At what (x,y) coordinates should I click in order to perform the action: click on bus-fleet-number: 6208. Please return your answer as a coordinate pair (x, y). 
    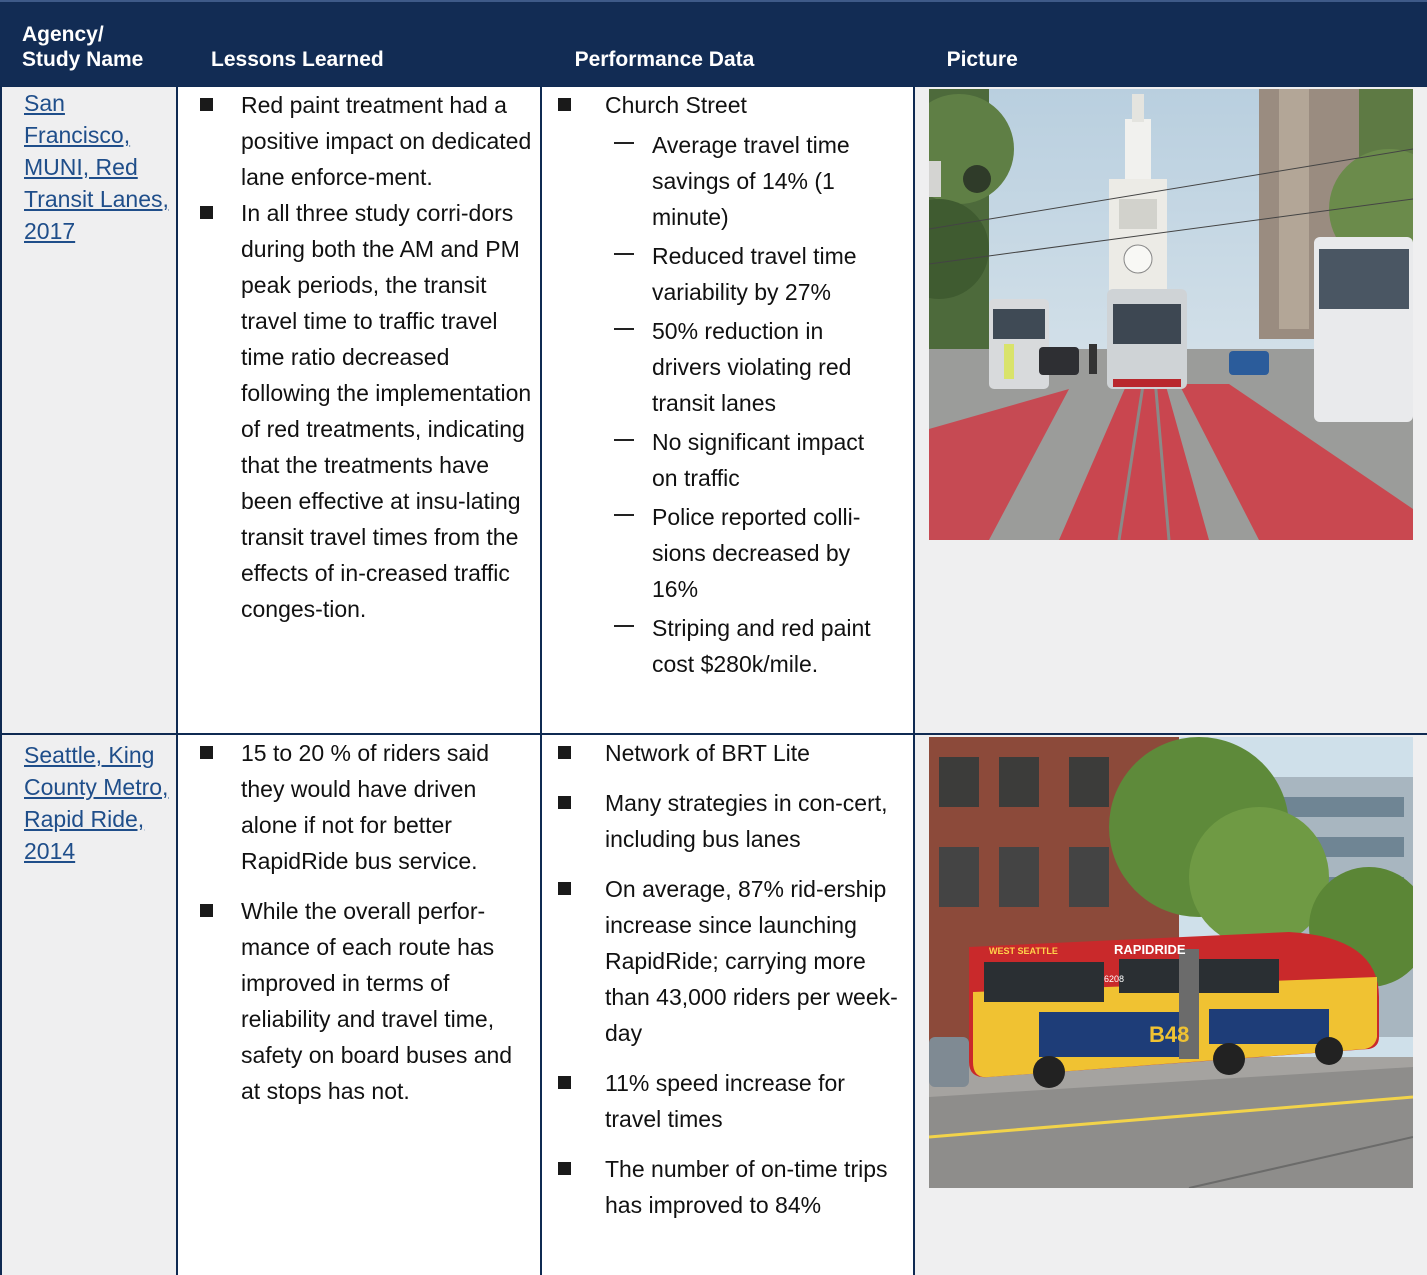
    Looking at the image, I should click on (1114, 979).